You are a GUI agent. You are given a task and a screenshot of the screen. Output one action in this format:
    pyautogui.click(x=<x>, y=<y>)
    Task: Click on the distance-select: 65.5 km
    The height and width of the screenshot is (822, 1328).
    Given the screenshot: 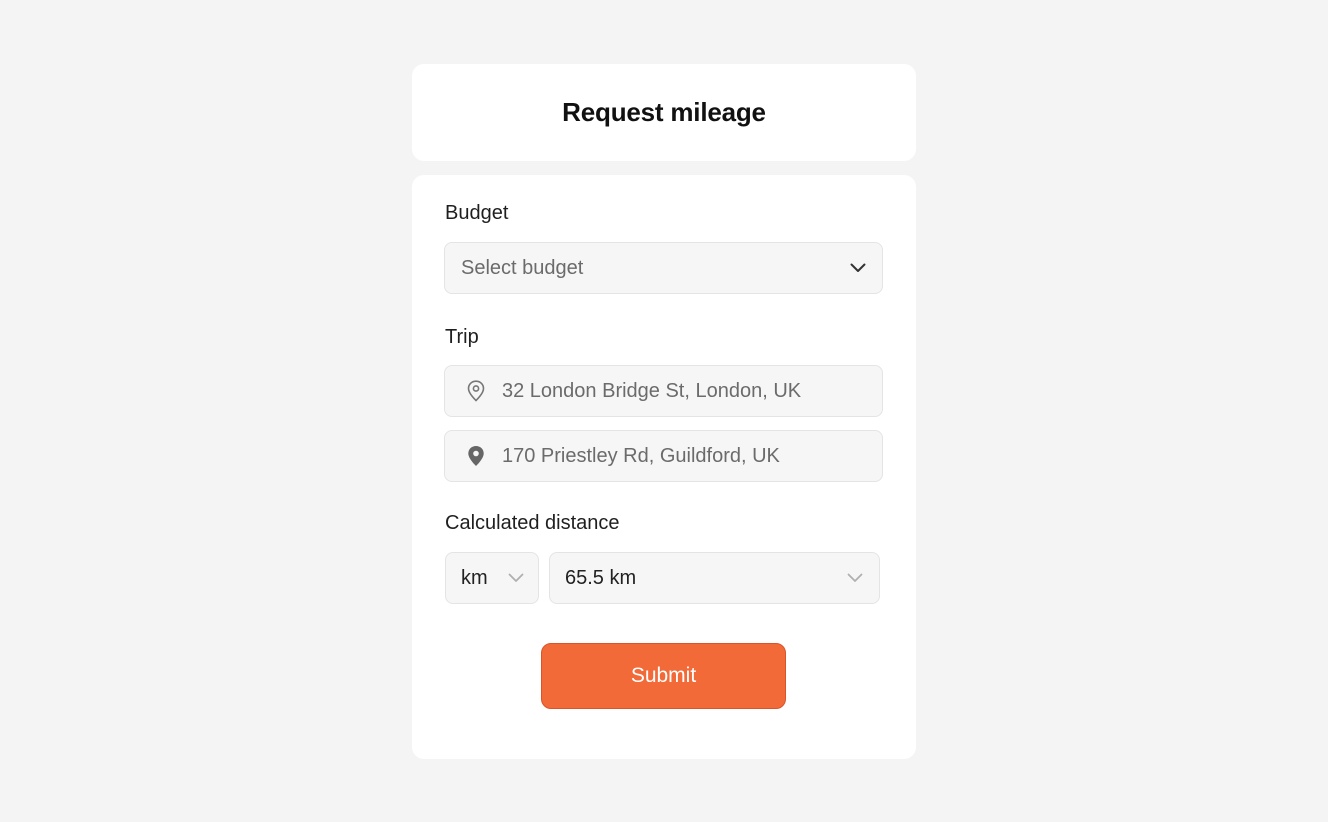 What is the action you would take?
    pyautogui.click(x=714, y=578)
    